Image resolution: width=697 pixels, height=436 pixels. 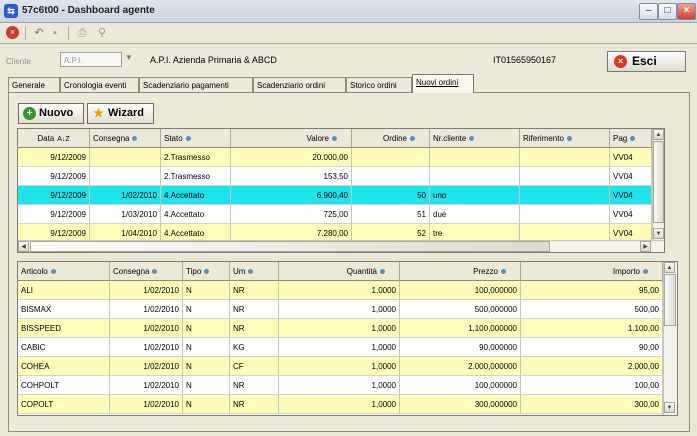 What do you see at coordinates (39, 33) in the screenshot?
I see `undo-icon: ↶` at bounding box center [39, 33].